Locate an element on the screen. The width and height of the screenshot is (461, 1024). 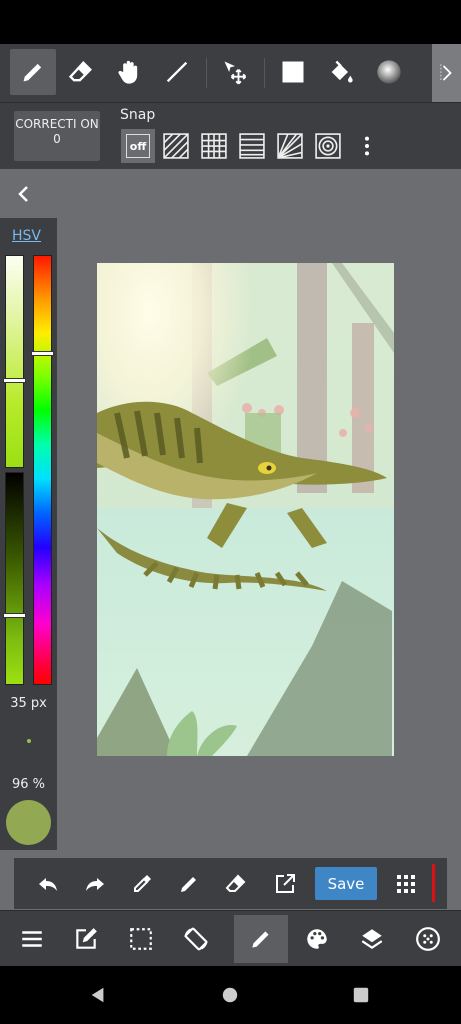
brush-button is located at coordinates (261, 939).